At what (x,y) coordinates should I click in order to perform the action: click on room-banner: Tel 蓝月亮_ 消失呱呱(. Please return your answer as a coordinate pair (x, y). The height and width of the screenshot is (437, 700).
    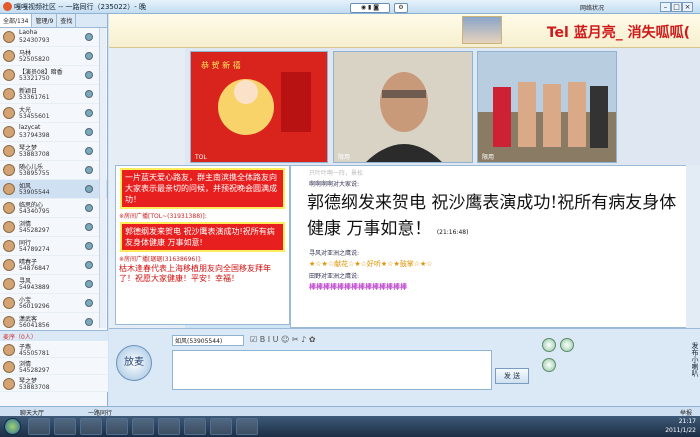
    Looking at the image, I should click on (404, 31).